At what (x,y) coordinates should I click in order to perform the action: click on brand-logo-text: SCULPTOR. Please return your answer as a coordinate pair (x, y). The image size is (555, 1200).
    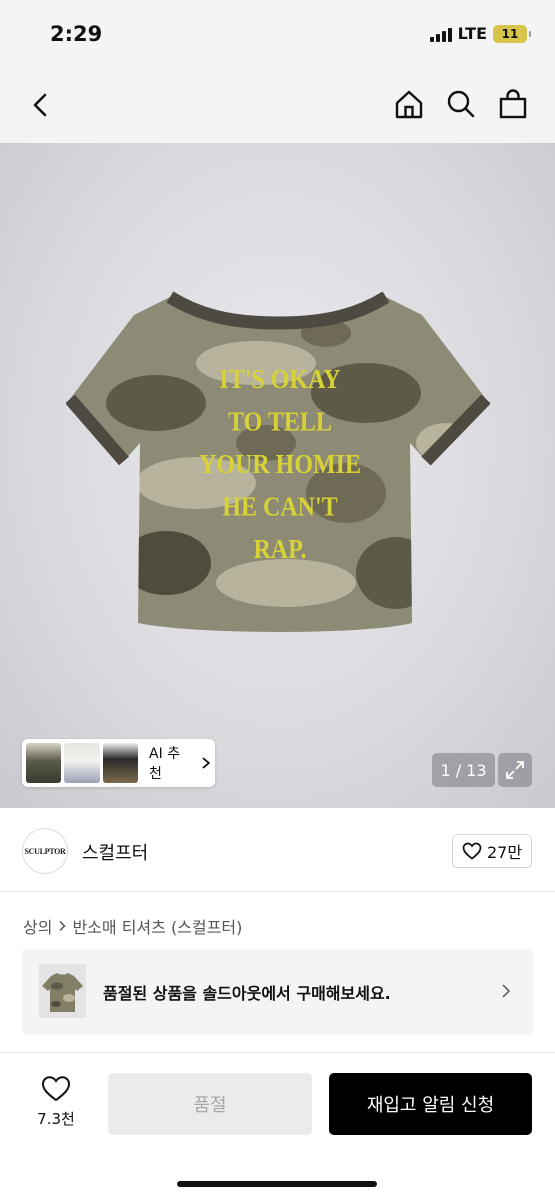
    Looking at the image, I should click on (45, 851).